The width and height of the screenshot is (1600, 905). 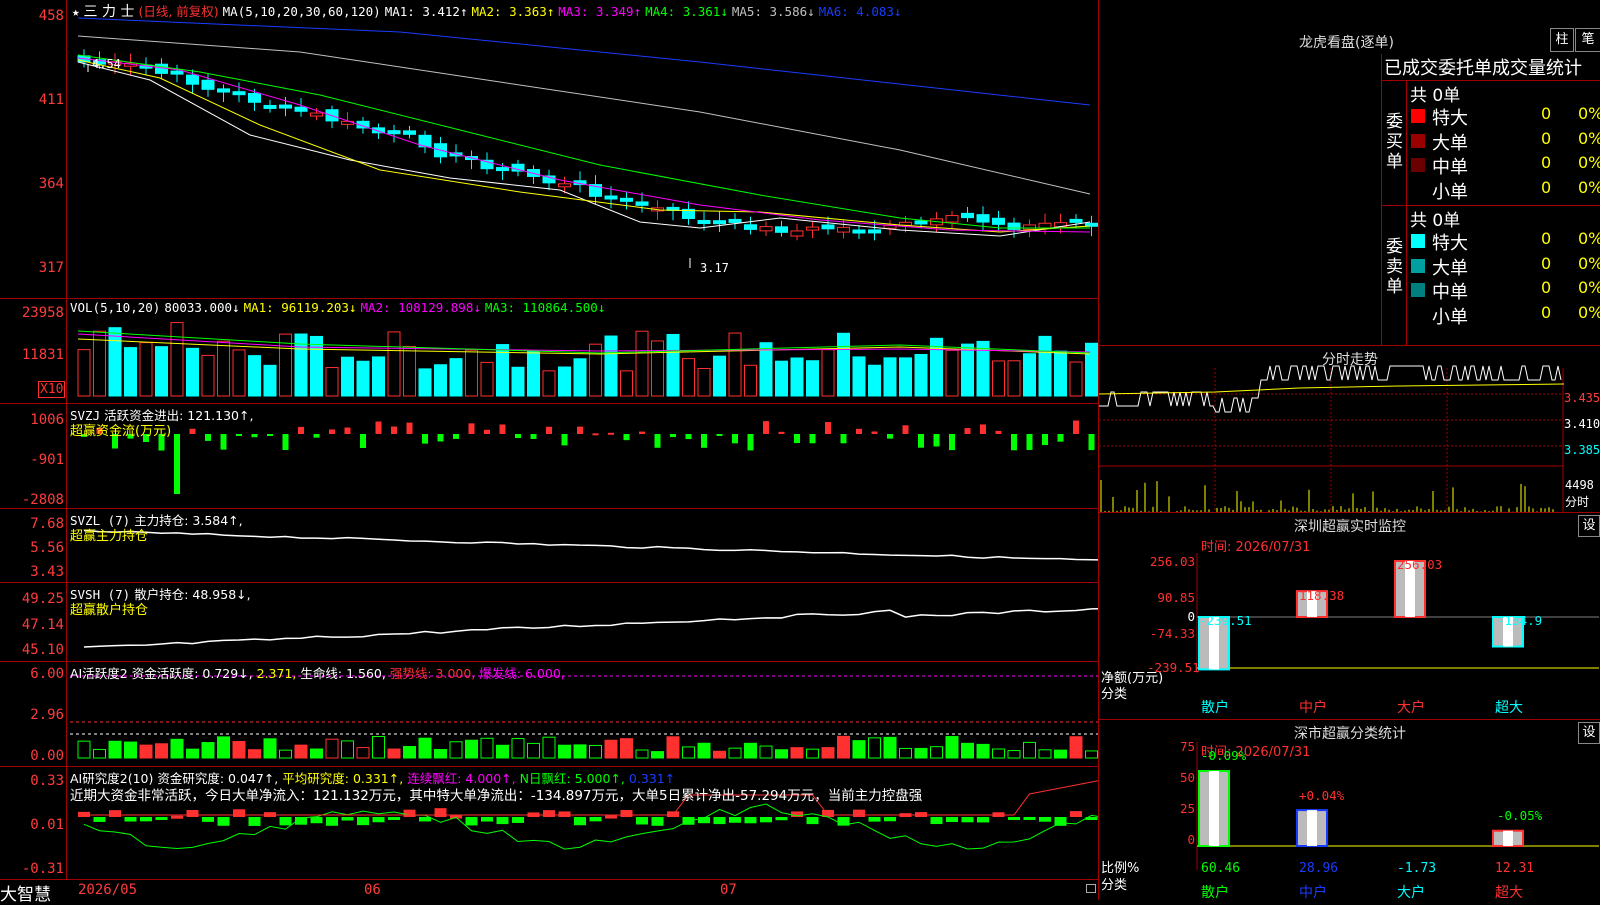 What do you see at coordinates (1589, 238) in the screenshot?
I see `sell-row-pct: 0%` at bounding box center [1589, 238].